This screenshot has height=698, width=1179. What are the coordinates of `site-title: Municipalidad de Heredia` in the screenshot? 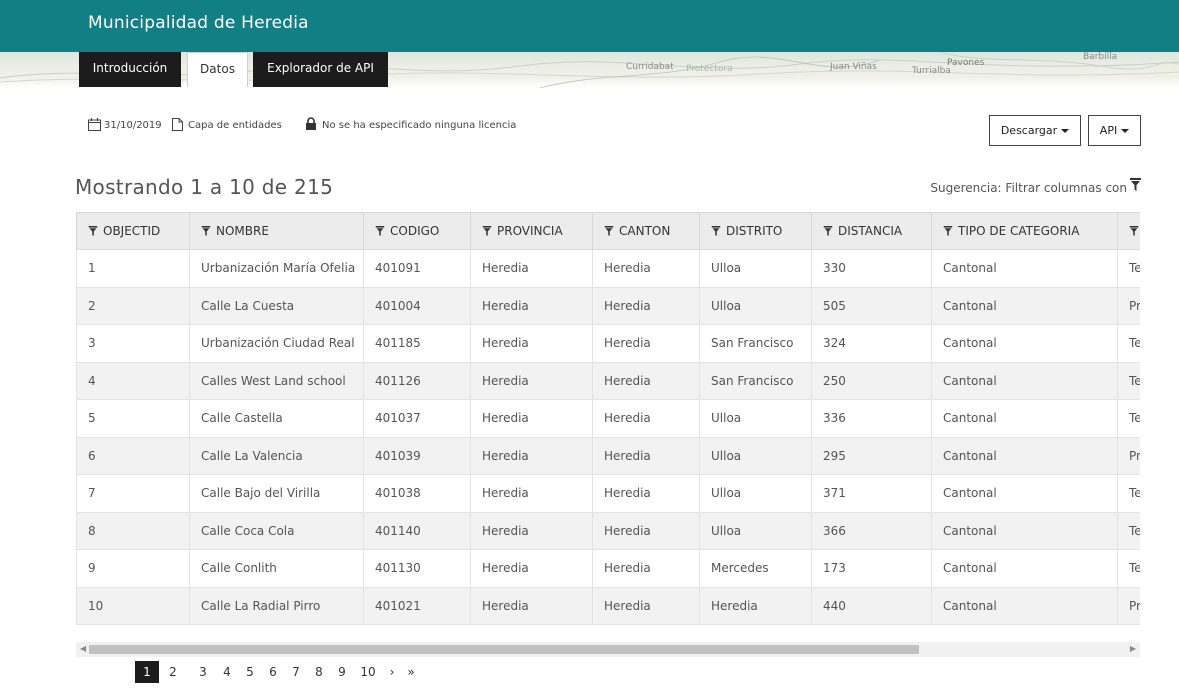 It's located at (198, 23).